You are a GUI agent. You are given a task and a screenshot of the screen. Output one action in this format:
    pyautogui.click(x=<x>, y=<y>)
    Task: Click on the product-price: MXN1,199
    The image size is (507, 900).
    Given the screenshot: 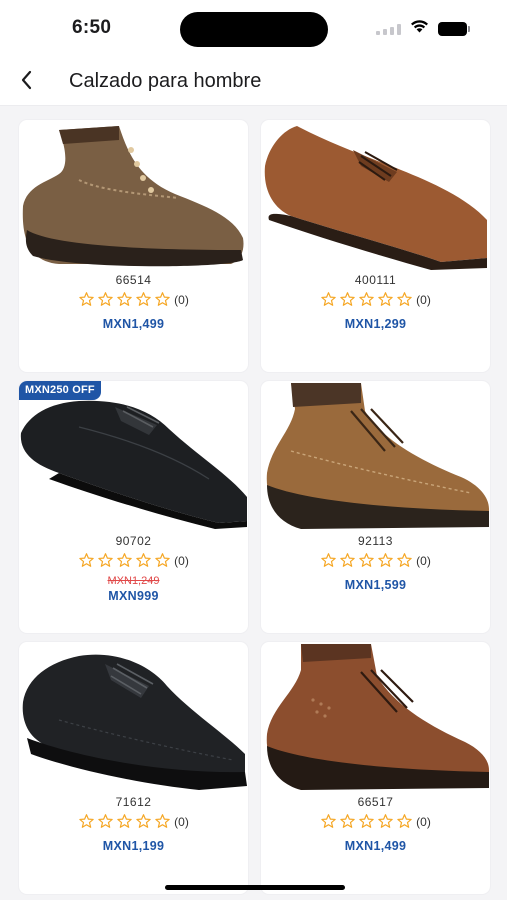 What is the action you would take?
    pyautogui.click(x=133, y=846)
    